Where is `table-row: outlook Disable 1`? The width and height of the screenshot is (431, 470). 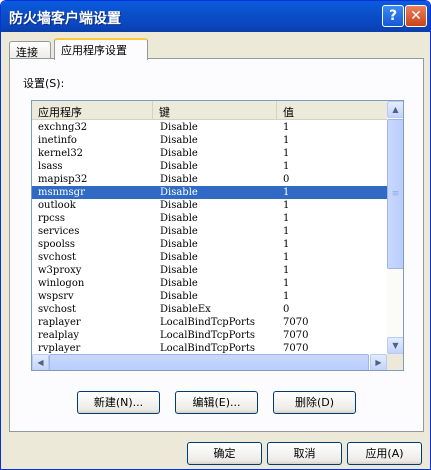
table-row: outlook Disable 1 is located at coordinates (209, 205).